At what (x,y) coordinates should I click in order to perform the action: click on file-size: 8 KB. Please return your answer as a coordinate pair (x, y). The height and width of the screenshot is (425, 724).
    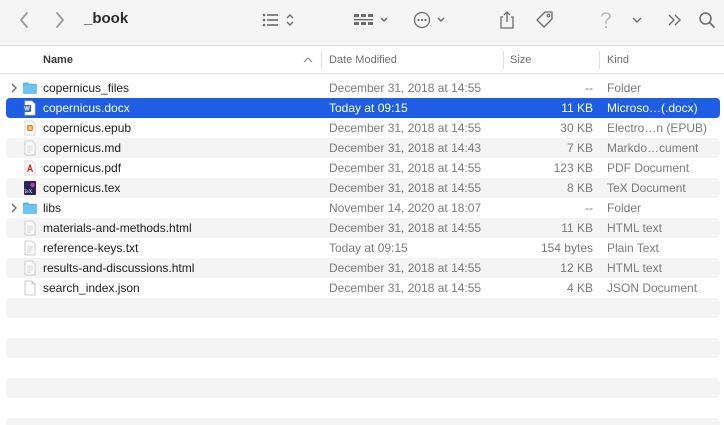
    Looking at the image, I should click on (579, 188).